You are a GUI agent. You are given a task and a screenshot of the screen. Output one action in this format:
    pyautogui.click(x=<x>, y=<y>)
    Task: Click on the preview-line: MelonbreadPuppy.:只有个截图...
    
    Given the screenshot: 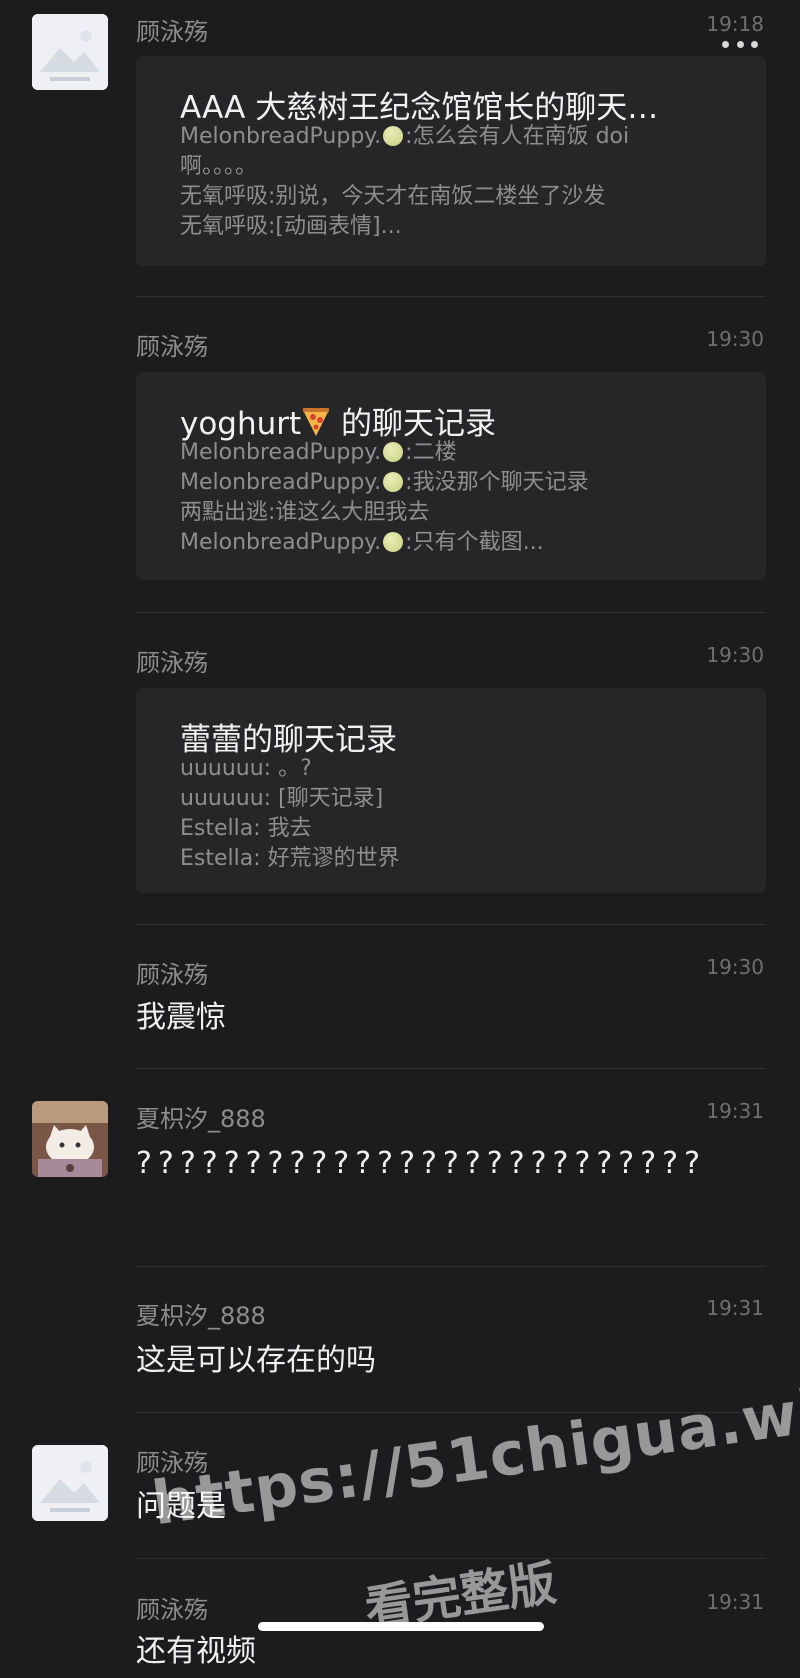 What is the action you would take?
    pyautogui.click(x=362, y=542)
    